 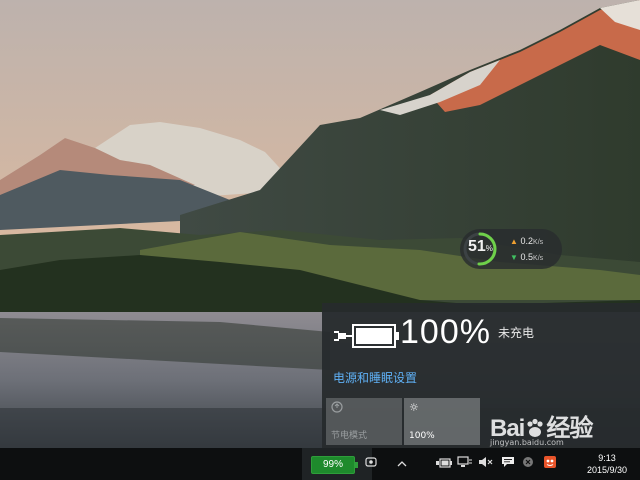 What do you see at coordinates (480, 246) in the screenshot?
I see `cpu-usage-value: 51%` at bounding box center [480, 246].